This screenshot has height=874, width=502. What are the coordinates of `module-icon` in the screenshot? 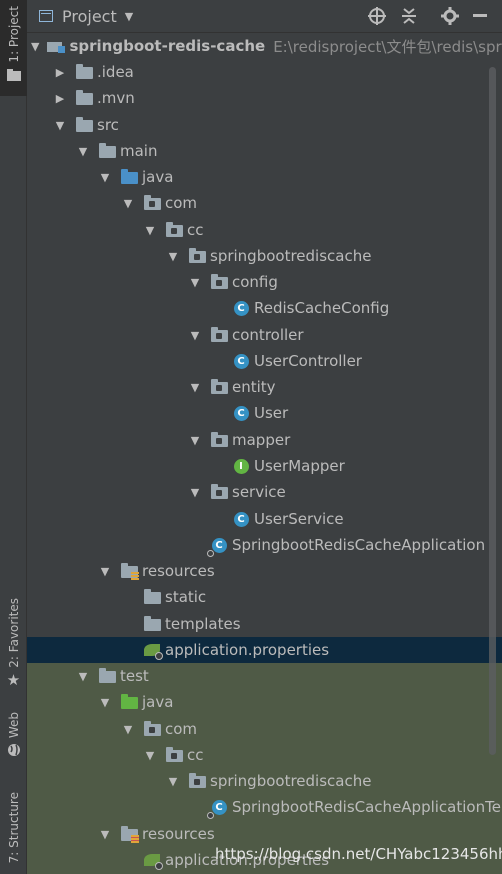 It's located at (56, 46).